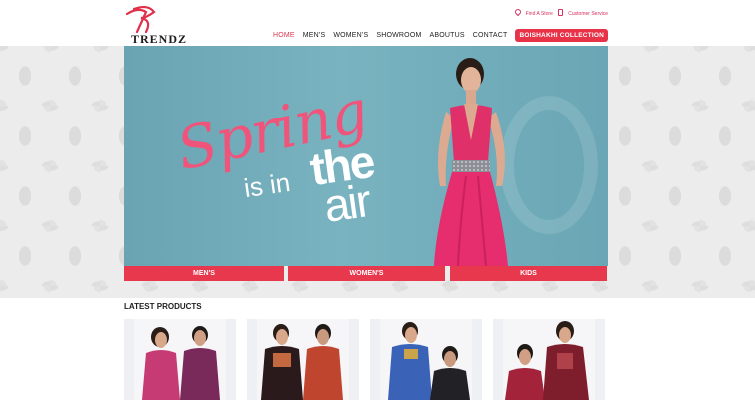 The image size is (755, 400). What do you see at coordinates (490, 35) in the screenshot?
I see `nav-contact: CONTACT` at bounding box center [490, 35].